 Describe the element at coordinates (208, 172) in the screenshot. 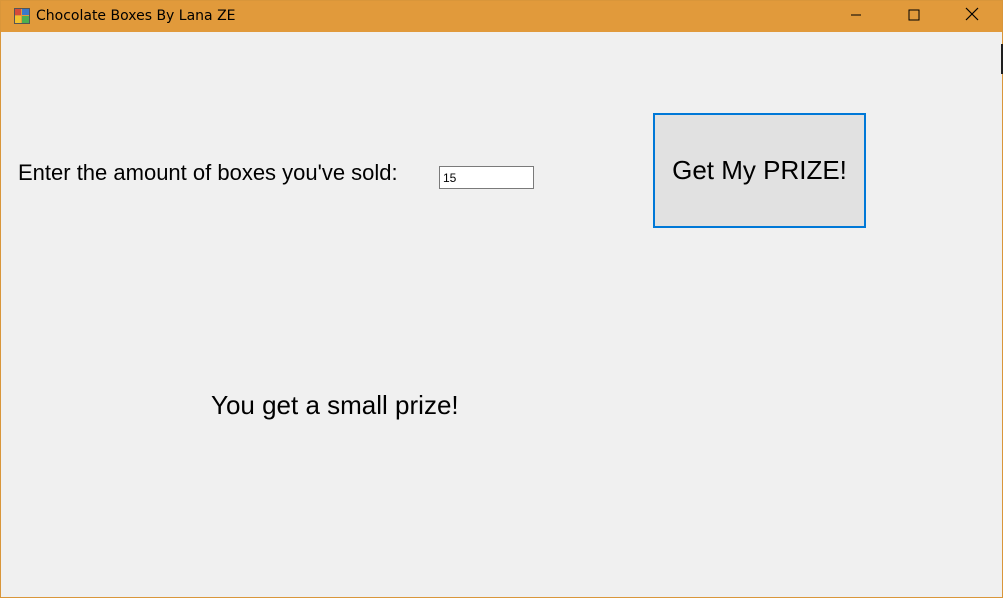

I see `boxes-sold-label: Enter the amount of boxes you've sold:` at that location.